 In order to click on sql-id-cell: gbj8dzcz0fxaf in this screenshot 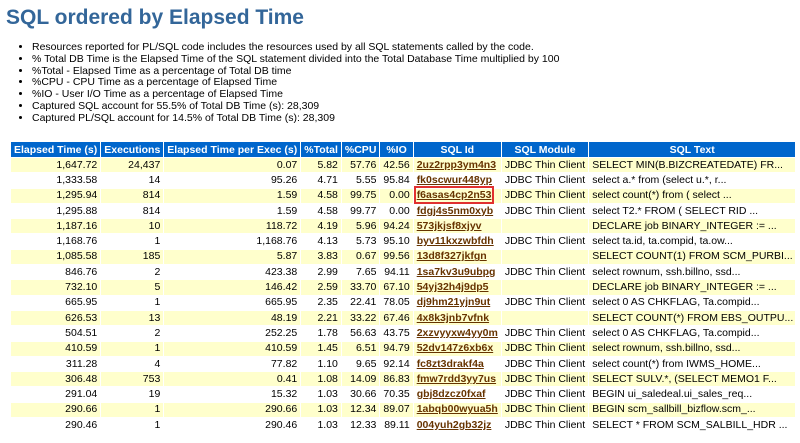, I will do `click(457, 394)`.